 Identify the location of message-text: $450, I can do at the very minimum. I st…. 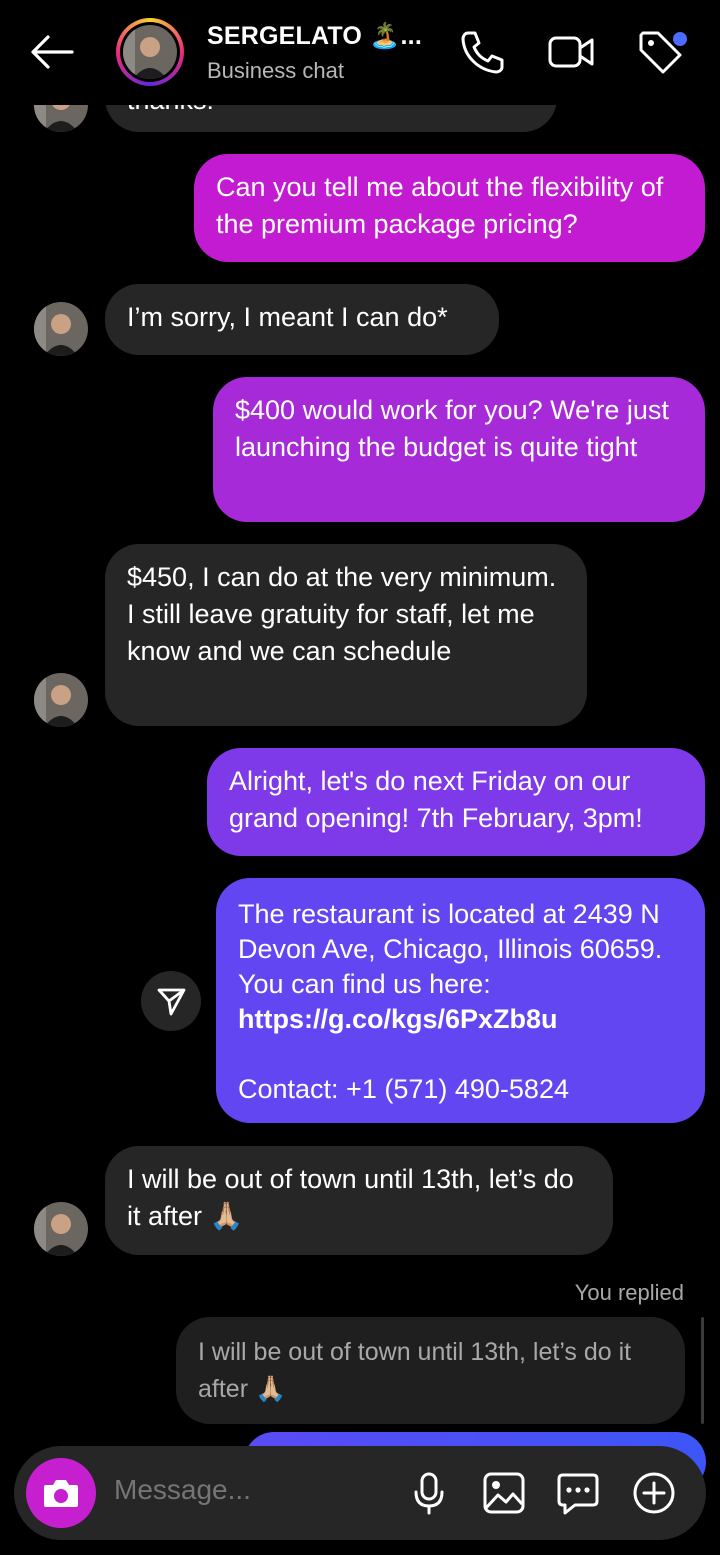
(342, 614).